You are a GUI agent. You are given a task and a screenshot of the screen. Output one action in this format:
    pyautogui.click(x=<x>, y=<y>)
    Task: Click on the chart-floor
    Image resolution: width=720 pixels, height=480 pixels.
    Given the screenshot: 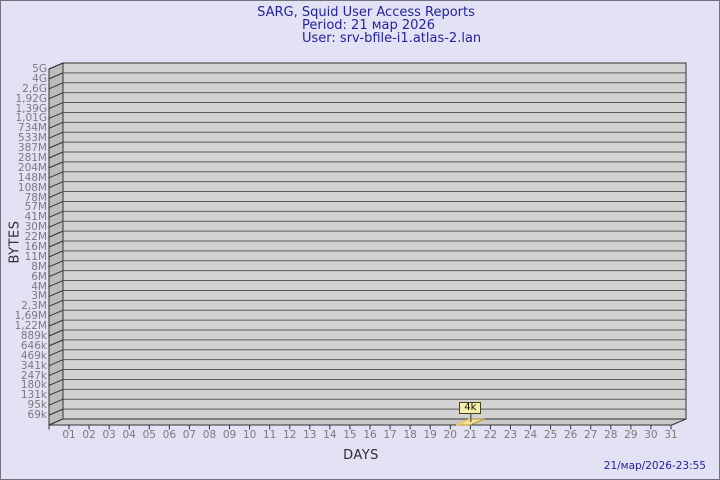 What is the action you would take?
    pyautogui.click(x=367, y=422)
    